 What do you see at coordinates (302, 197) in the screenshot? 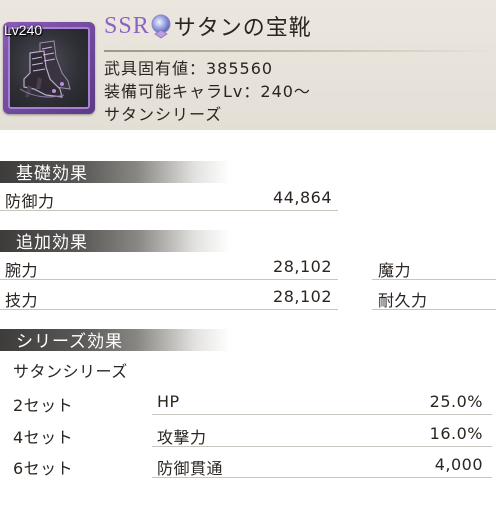
I see `basic-stat-value: 44,864` at bounding box center [302, 197].